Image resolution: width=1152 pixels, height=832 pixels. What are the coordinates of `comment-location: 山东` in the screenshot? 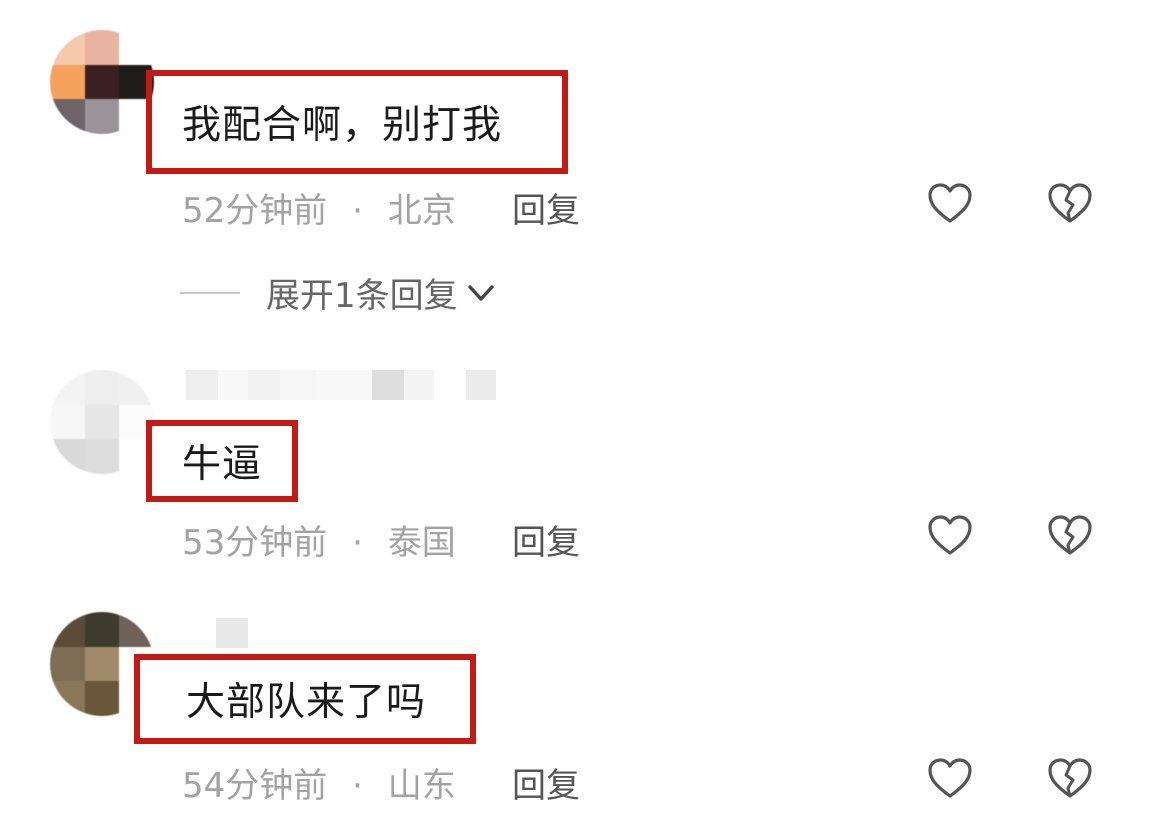 It's located at (421, 786).